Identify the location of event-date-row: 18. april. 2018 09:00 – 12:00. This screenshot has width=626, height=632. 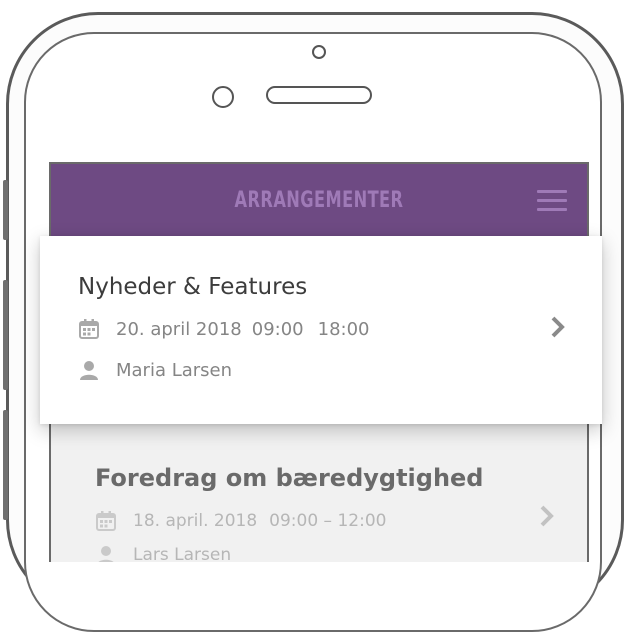
(240, 521).